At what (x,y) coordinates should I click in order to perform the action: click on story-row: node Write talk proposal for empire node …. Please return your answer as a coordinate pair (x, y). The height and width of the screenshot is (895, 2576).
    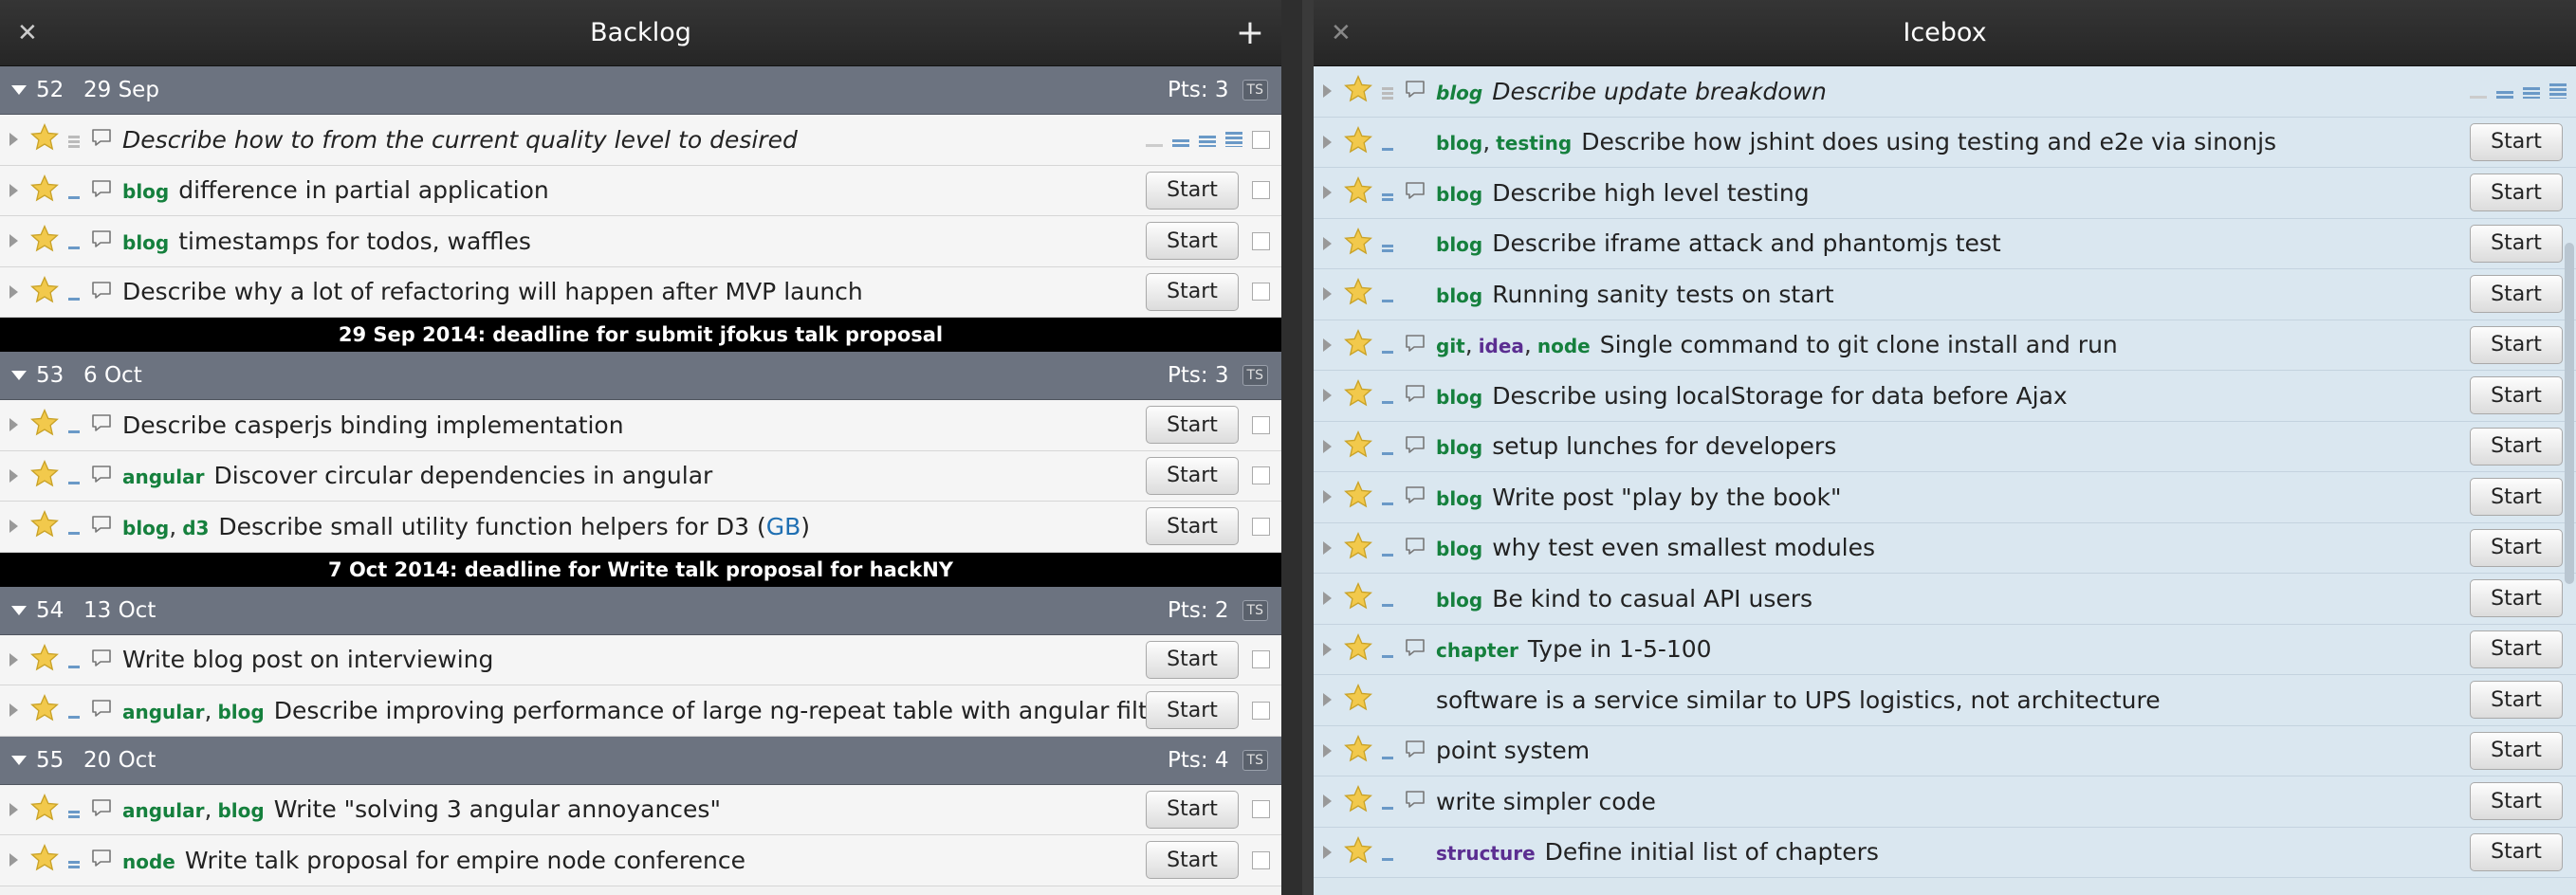
    Looking at the image, I should click on (640, 860).